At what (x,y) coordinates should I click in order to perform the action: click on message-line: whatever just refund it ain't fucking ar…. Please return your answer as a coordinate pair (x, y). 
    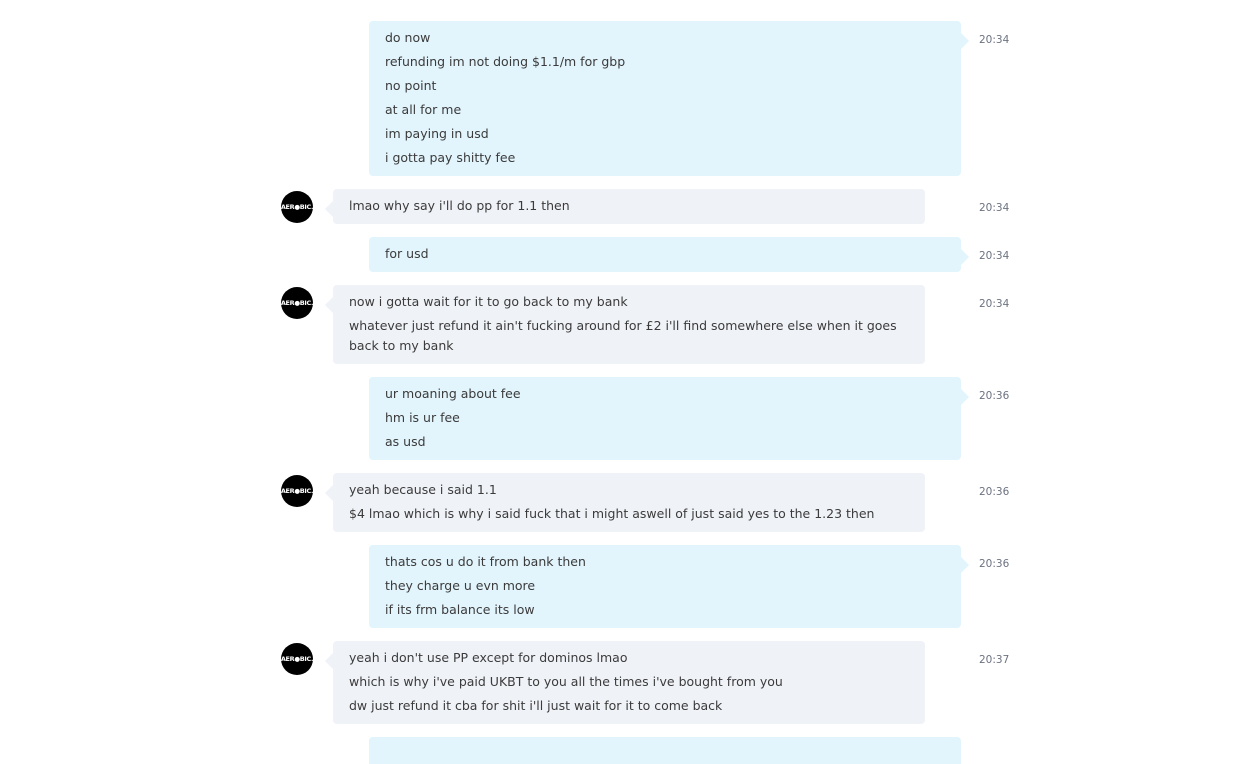
    Looking at the image, I should click on (623, 335).